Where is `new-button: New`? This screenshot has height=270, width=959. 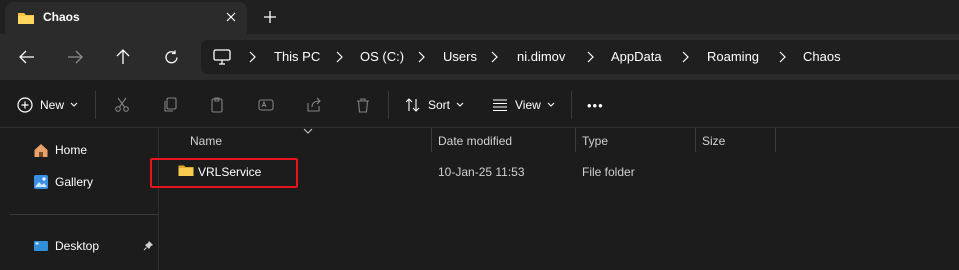 new-button: New is located at coordinates (47, 105).